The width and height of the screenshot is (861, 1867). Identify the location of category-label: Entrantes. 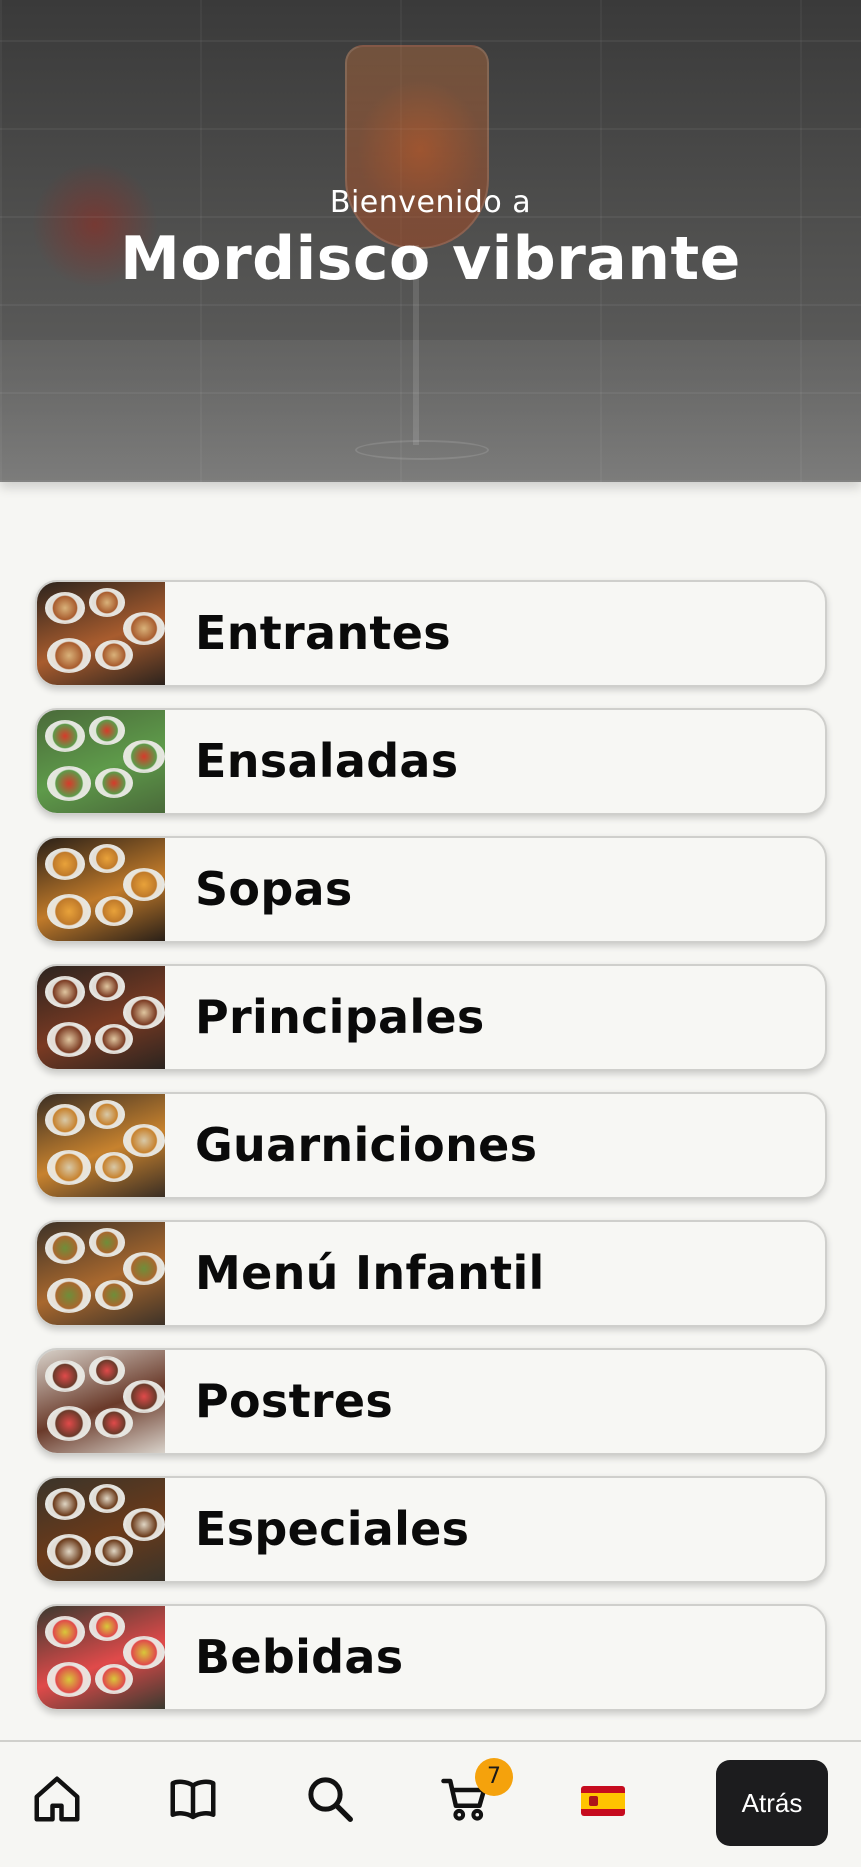
(323, 633).